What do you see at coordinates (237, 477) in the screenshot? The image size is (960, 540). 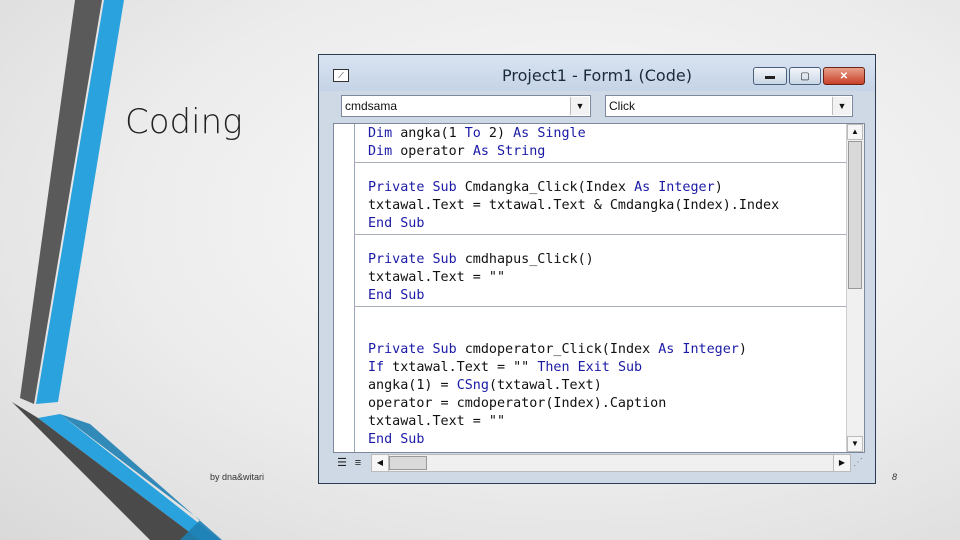 I see `slide-footer: by dna&witari` at bounding box center [237, 477].